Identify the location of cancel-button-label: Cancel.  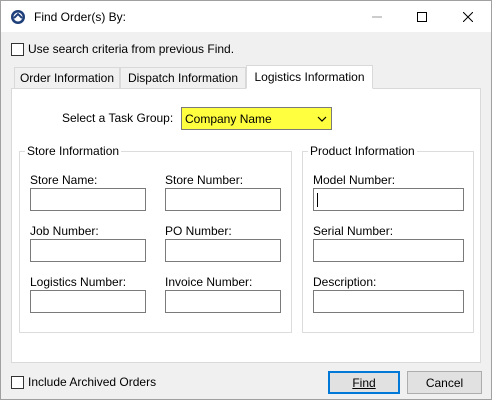
(444, 382).